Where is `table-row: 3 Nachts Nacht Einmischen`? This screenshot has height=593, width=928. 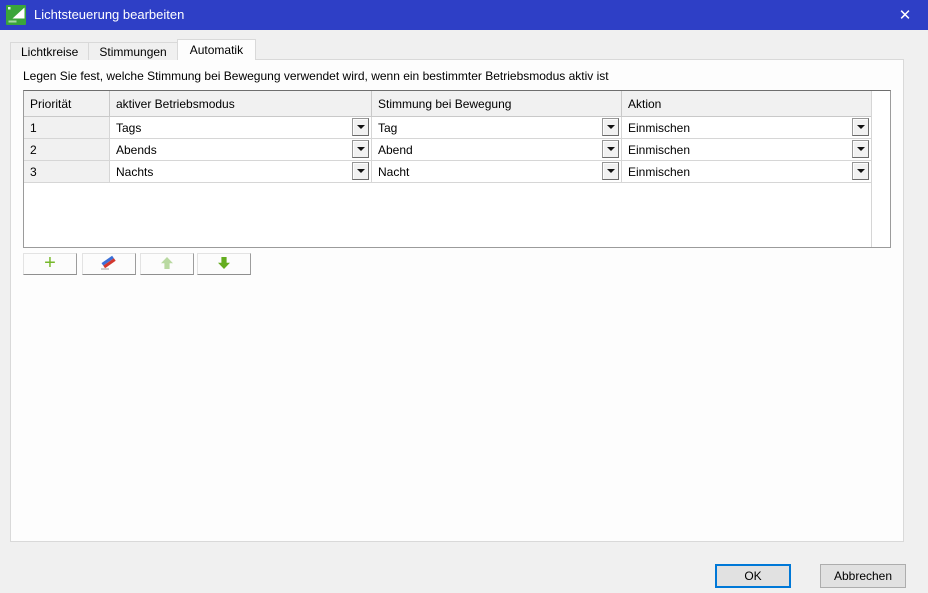
table-row: 3 Nachts Nacht Einmischen is located at coordinates (448, 172).